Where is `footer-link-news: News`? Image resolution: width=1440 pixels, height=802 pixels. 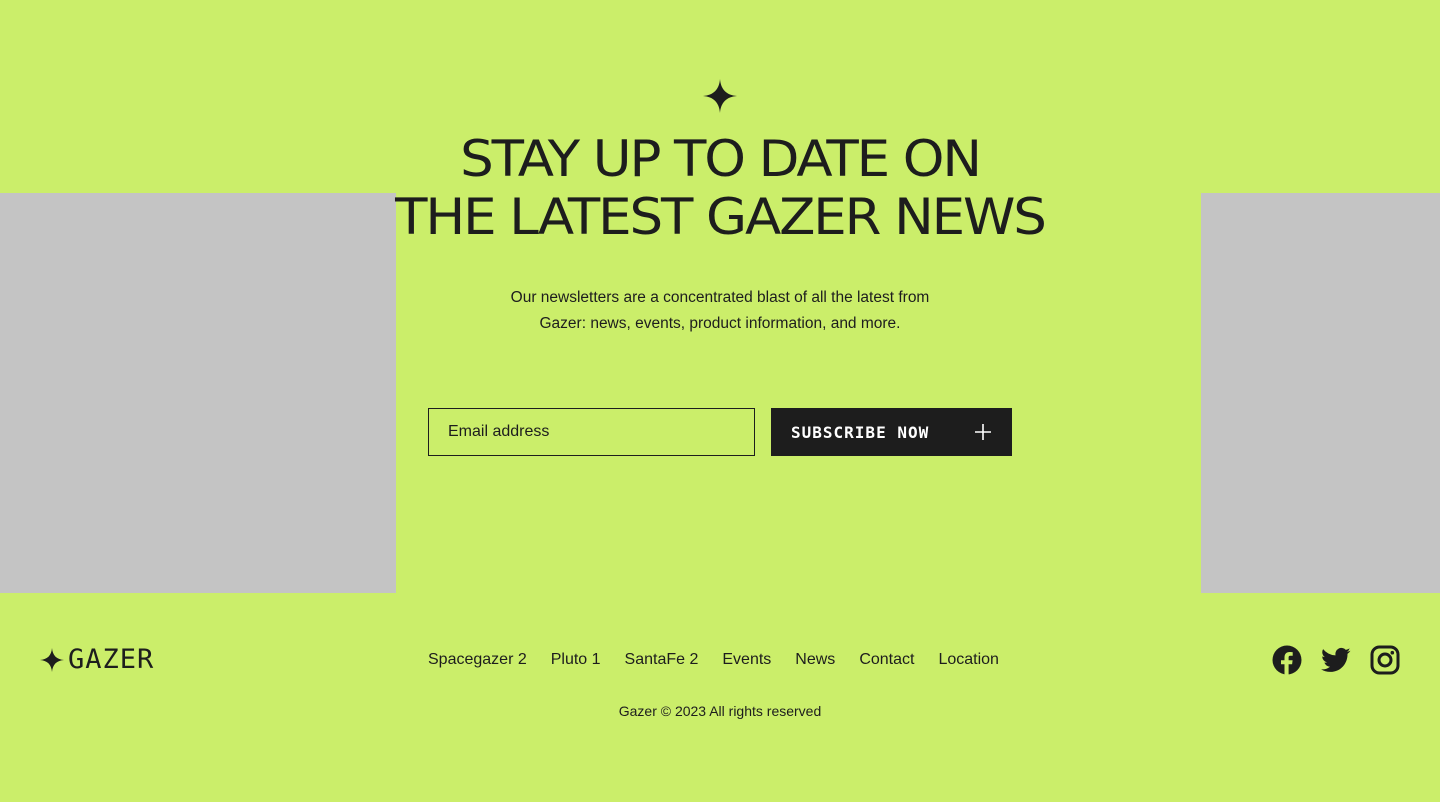
footer-link-news: News is located at coordinates (815, 660).